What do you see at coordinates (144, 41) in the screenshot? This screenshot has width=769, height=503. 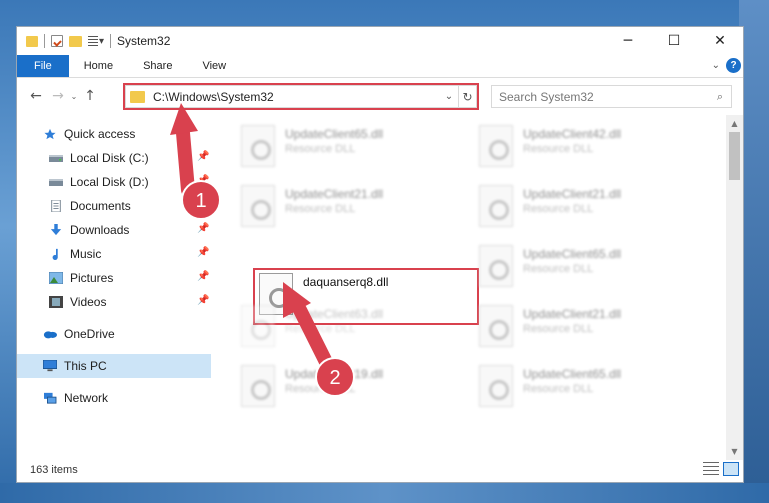 I see `window-title: System32` at bounding box center [144, 41].